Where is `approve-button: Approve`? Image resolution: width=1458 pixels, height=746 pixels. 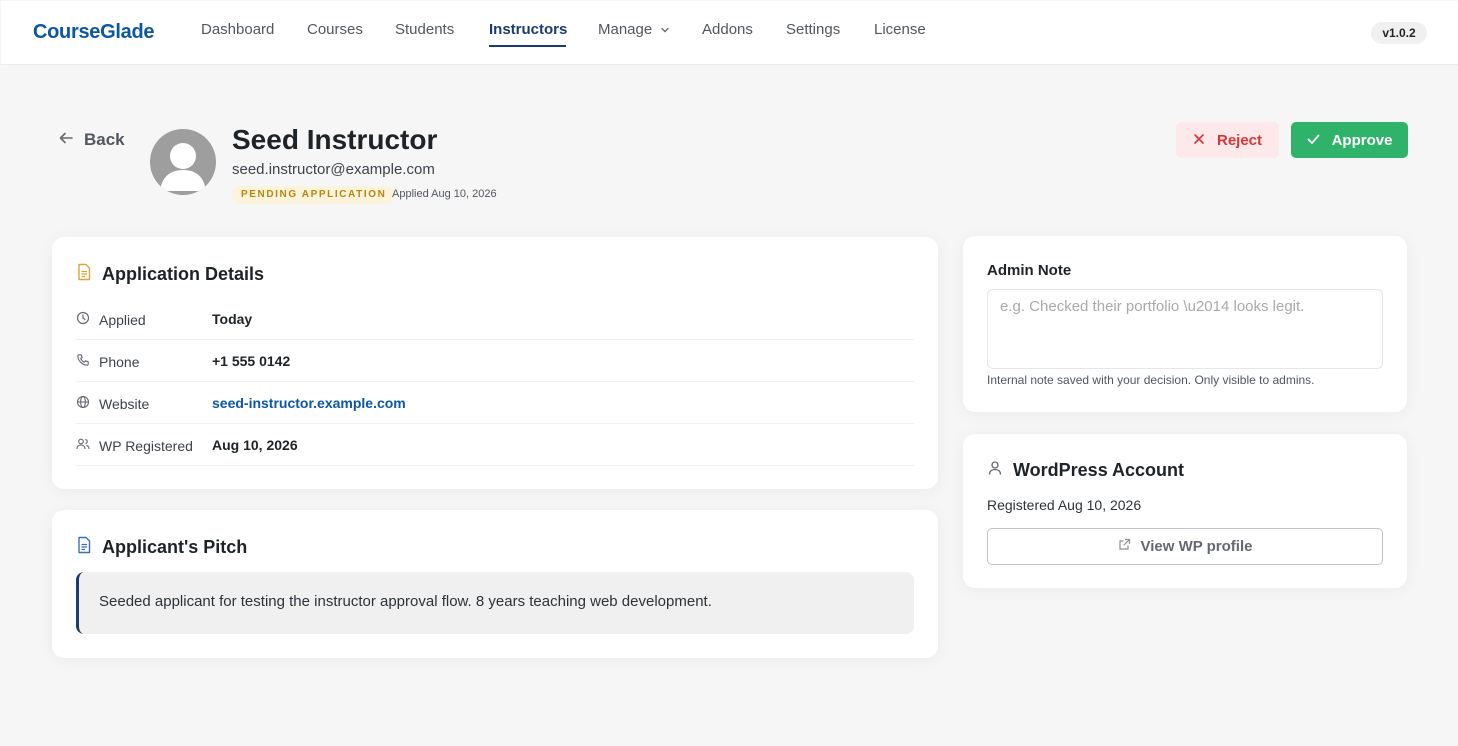 approve-button: Approve is located at coordinates (1349, 140).